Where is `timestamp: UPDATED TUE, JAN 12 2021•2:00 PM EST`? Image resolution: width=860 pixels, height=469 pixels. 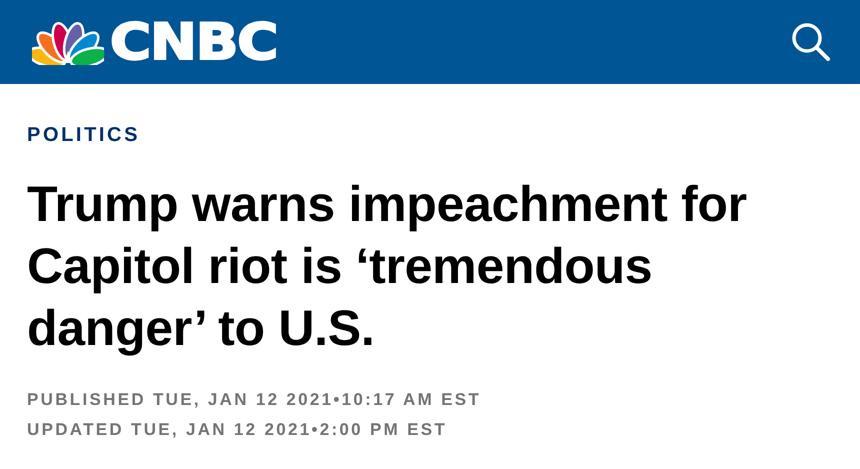
timestamp: UPDATED TUE, JAN 12 2021•2:00 PM EST is located at coordinates (237, 430).